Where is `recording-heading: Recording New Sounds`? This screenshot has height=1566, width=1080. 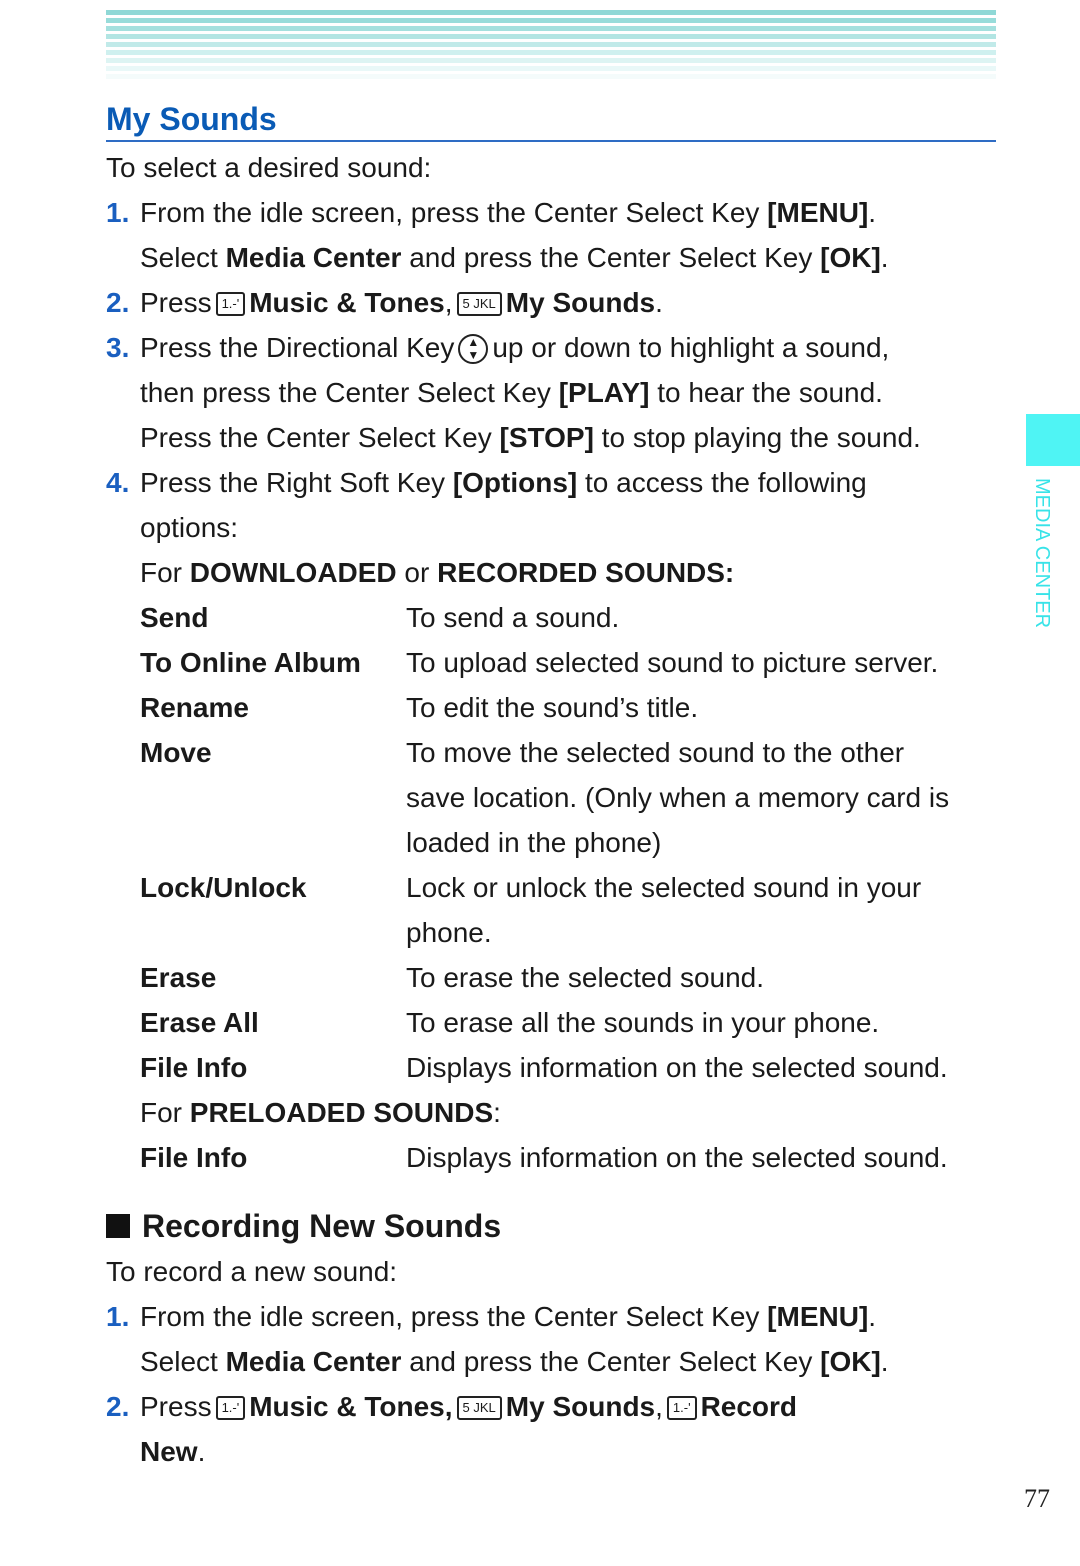 recording-heading: Recording New Sounds is located at coordinates (556, 1226).